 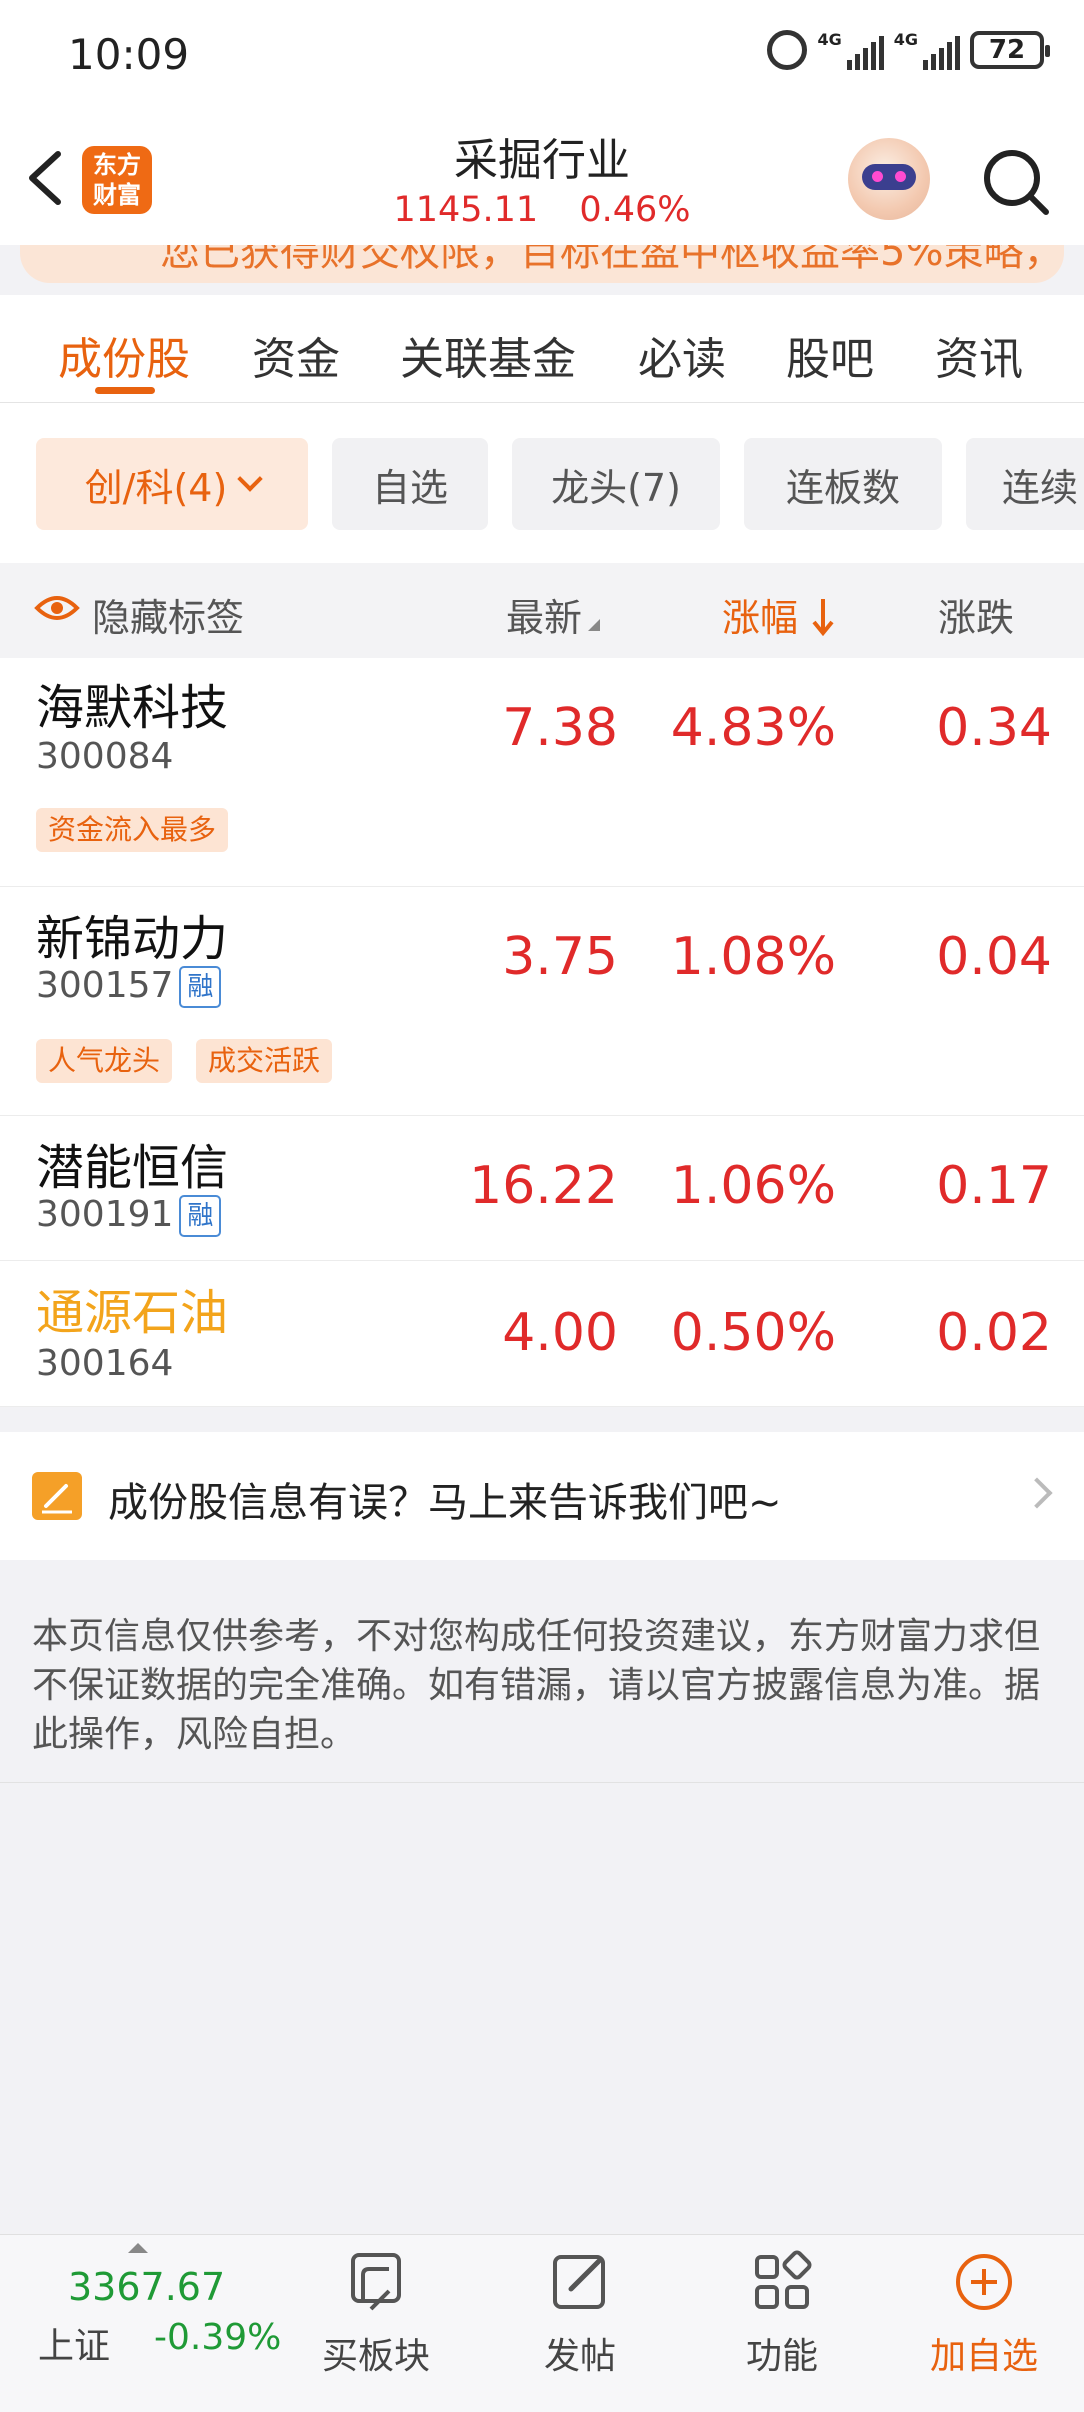 I want to click on signal-icon: 4G, so click(x=850, y=50).